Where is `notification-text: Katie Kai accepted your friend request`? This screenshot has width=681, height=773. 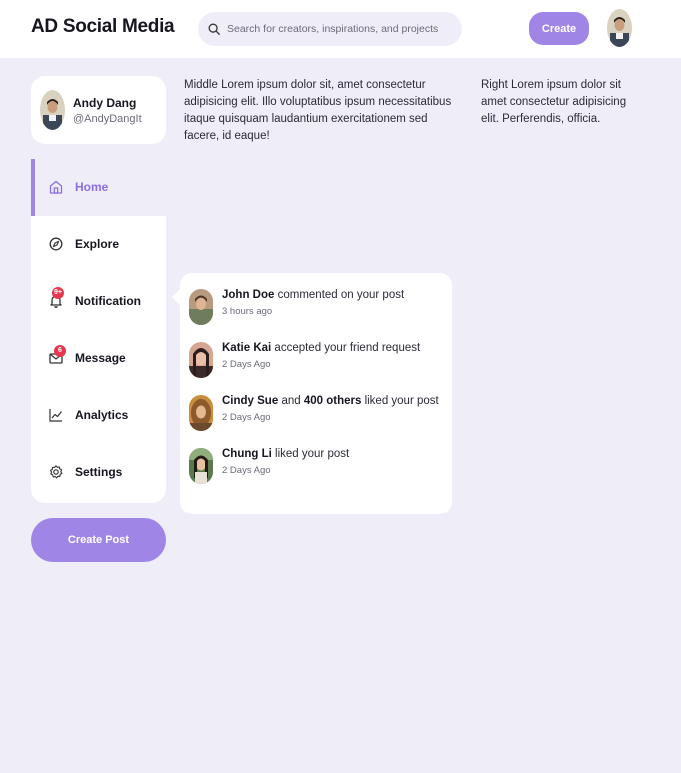
notification-text: Katie Kai accepted your friend request is located at coordinates (334, 348).